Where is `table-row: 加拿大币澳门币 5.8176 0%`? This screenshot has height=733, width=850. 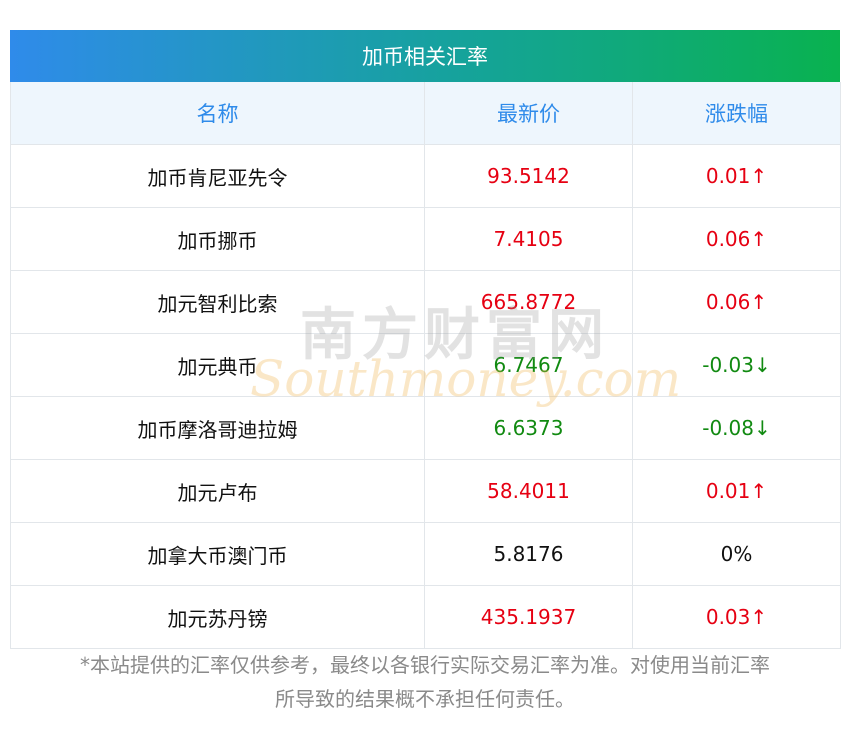
table-row: 加拿大币澳门币 5.8176 0% is located at coordinates (425, 554).